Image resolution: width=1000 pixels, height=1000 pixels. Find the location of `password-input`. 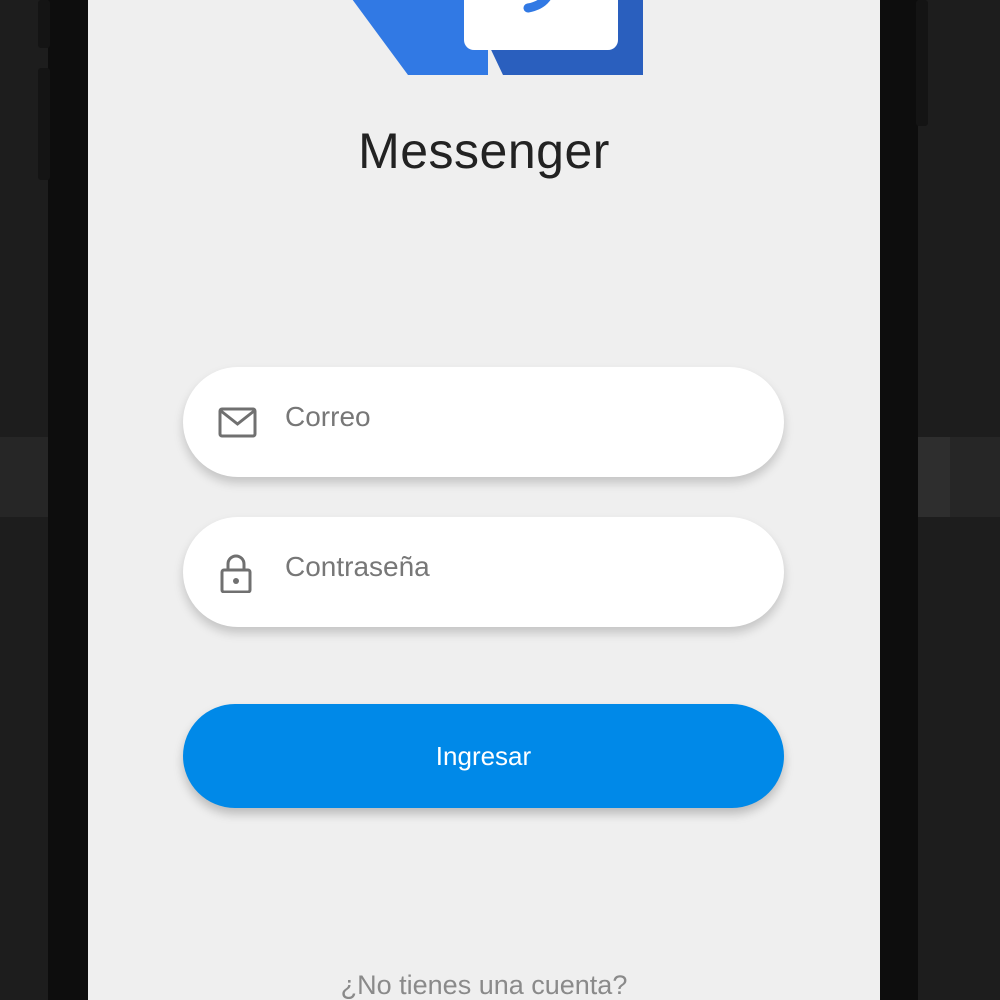

password-input is located at coordinates (515, 567).